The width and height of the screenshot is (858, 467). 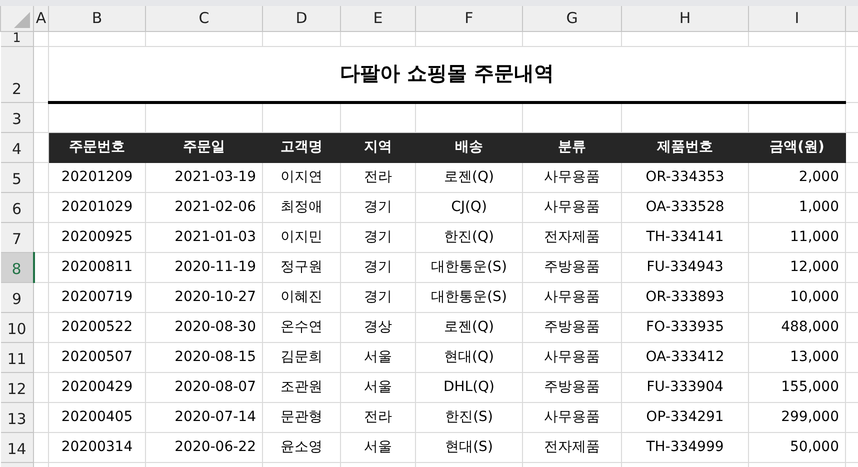 I want to click on table-cell: FO-333935, so click(x=685, y=327).